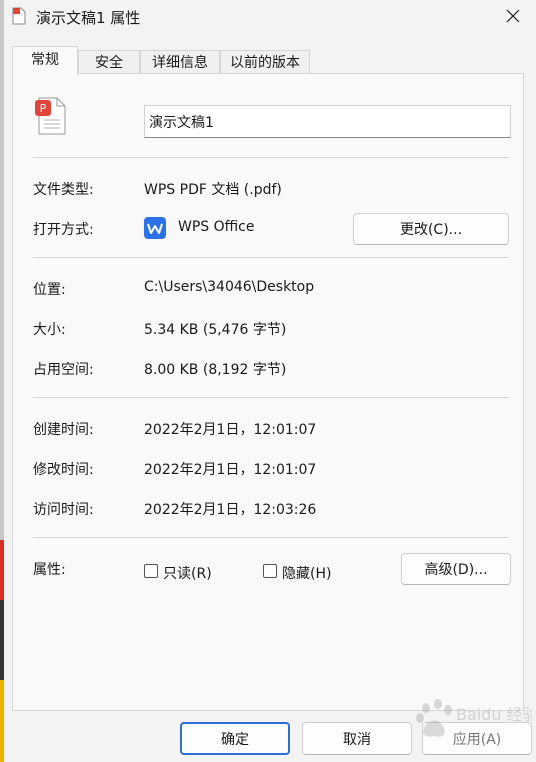 The image size is (536, 762). What do you see at coordinates (109, 62) in the screenshot?
I see `tab-security: 安全` at bounding box center [109, 62].